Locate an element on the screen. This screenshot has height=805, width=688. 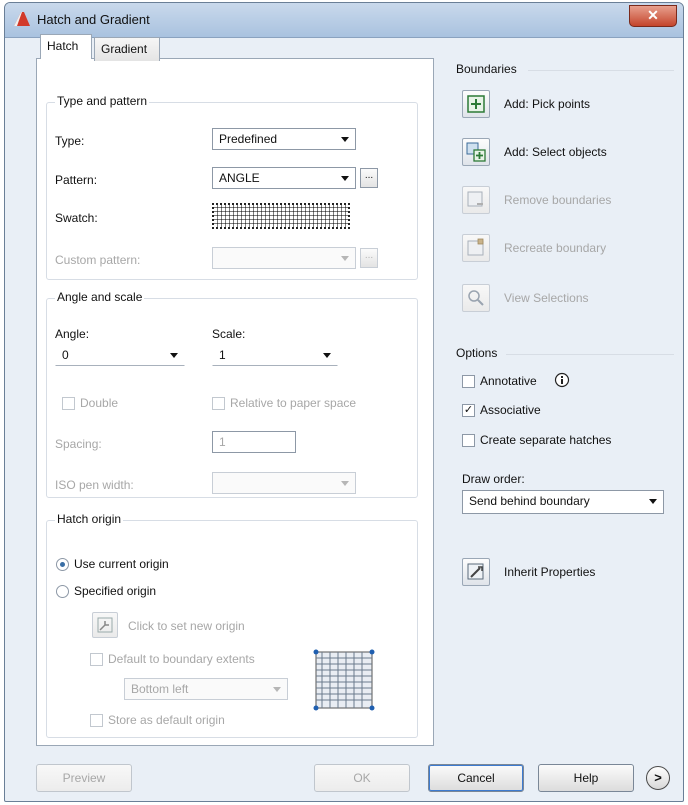
remove-boundary-icon is located at coordinates (475, 199).